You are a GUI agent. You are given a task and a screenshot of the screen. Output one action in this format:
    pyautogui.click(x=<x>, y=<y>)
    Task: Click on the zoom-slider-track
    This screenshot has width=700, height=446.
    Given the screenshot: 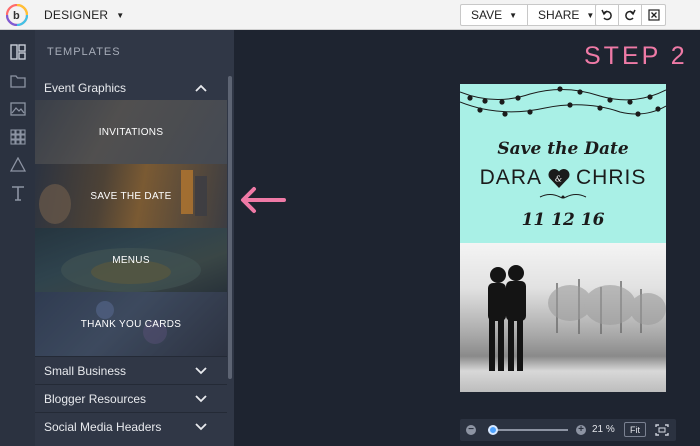 What is the action you would take?
    pyautogui.click(x=528, y=430)
    